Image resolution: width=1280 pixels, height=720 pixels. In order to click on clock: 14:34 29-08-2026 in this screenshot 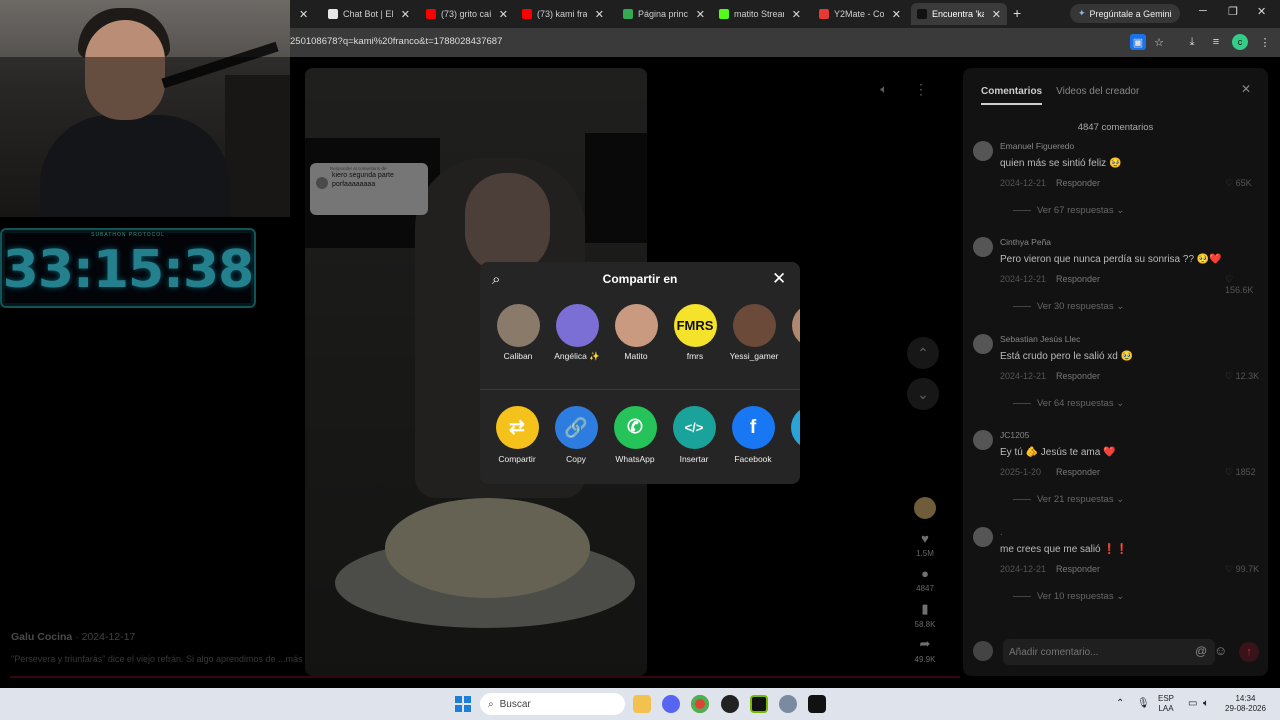, I will do `click(1245, 704)`.